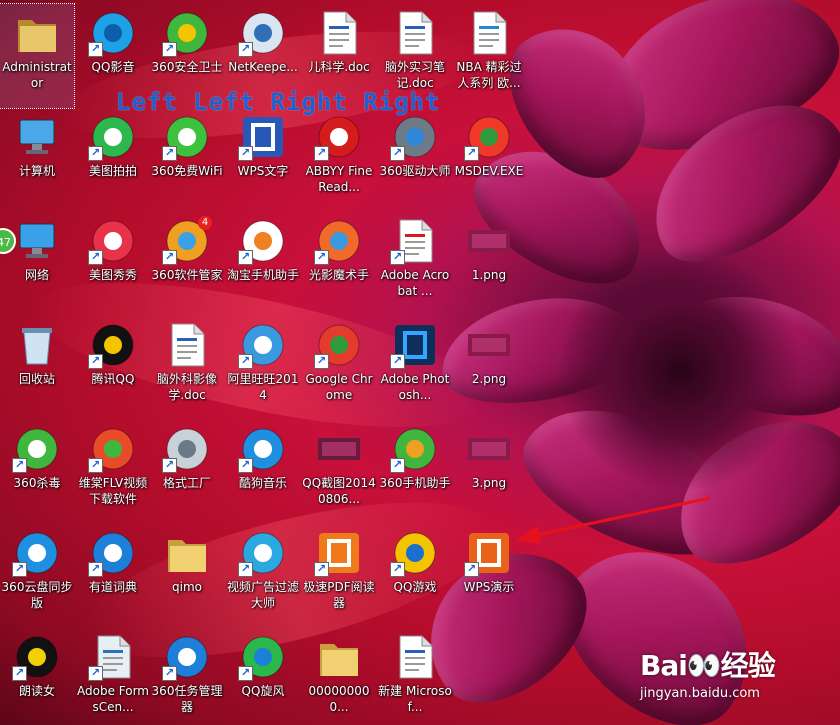 This screenshot has height=725, width=840. Describe the element at coordinates (113, 160) in the screenshot. I see `desktop-icon: ↗ 美图拍拍` at that location.